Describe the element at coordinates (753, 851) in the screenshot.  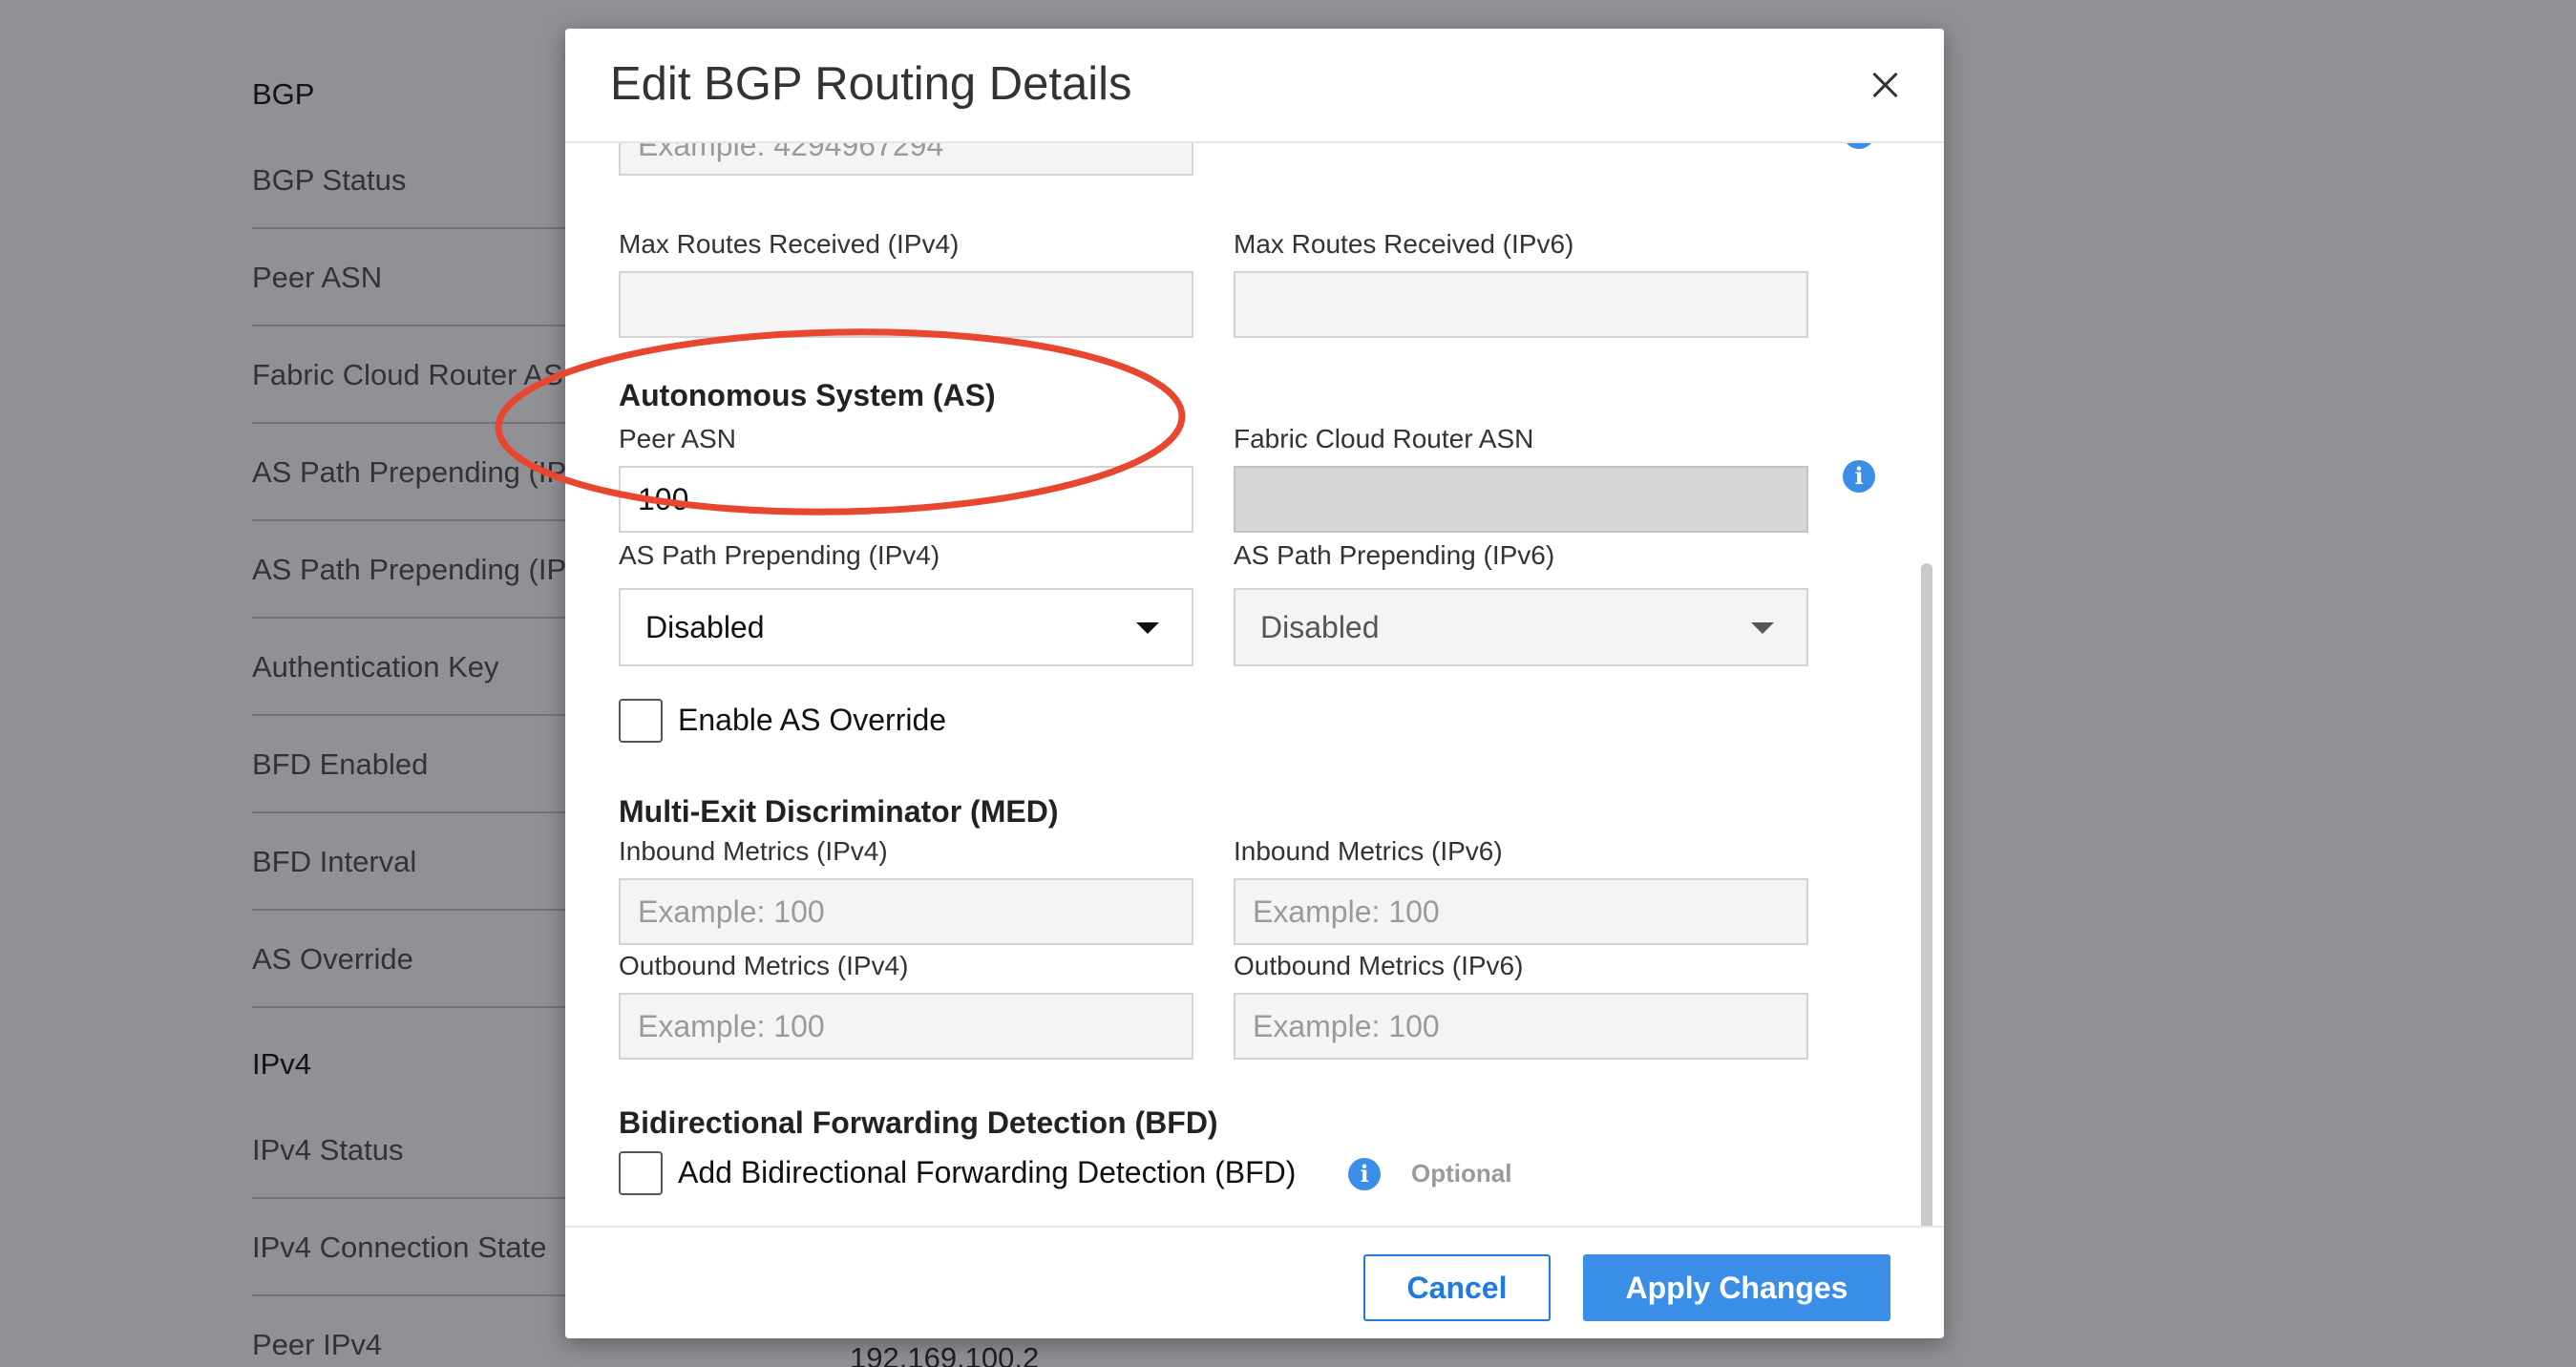
I see `inbound-ipv4-label: Inbound Metrics (IPv4)` at that location.